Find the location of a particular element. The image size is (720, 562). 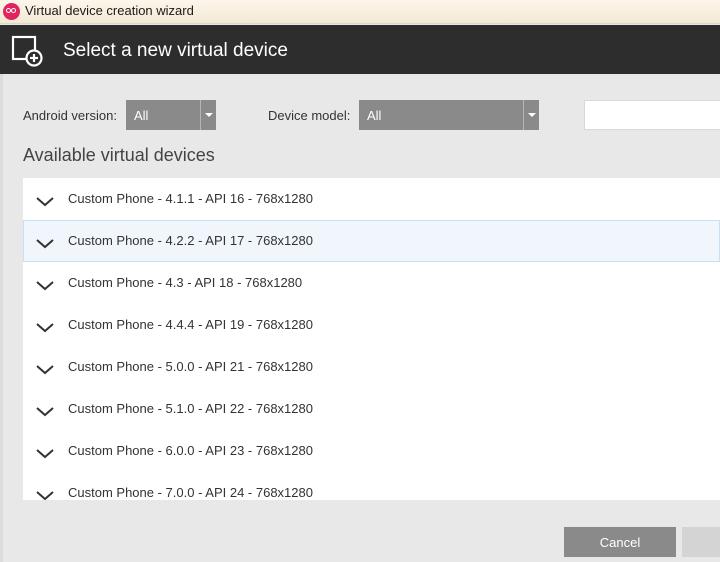

list-item-label: Custom Phone - 6.0.0 - API 23 - 768x1280 is located at coordinates (190, 450).